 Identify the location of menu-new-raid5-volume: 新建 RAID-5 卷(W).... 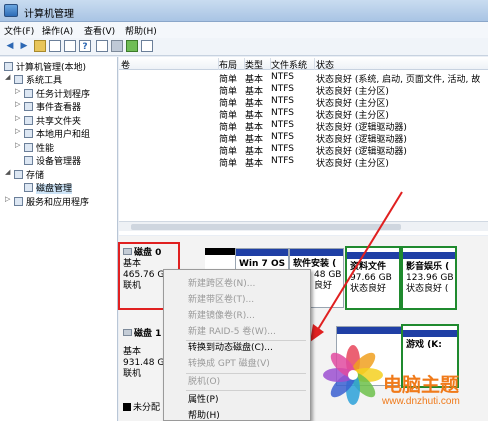
(237, 332).